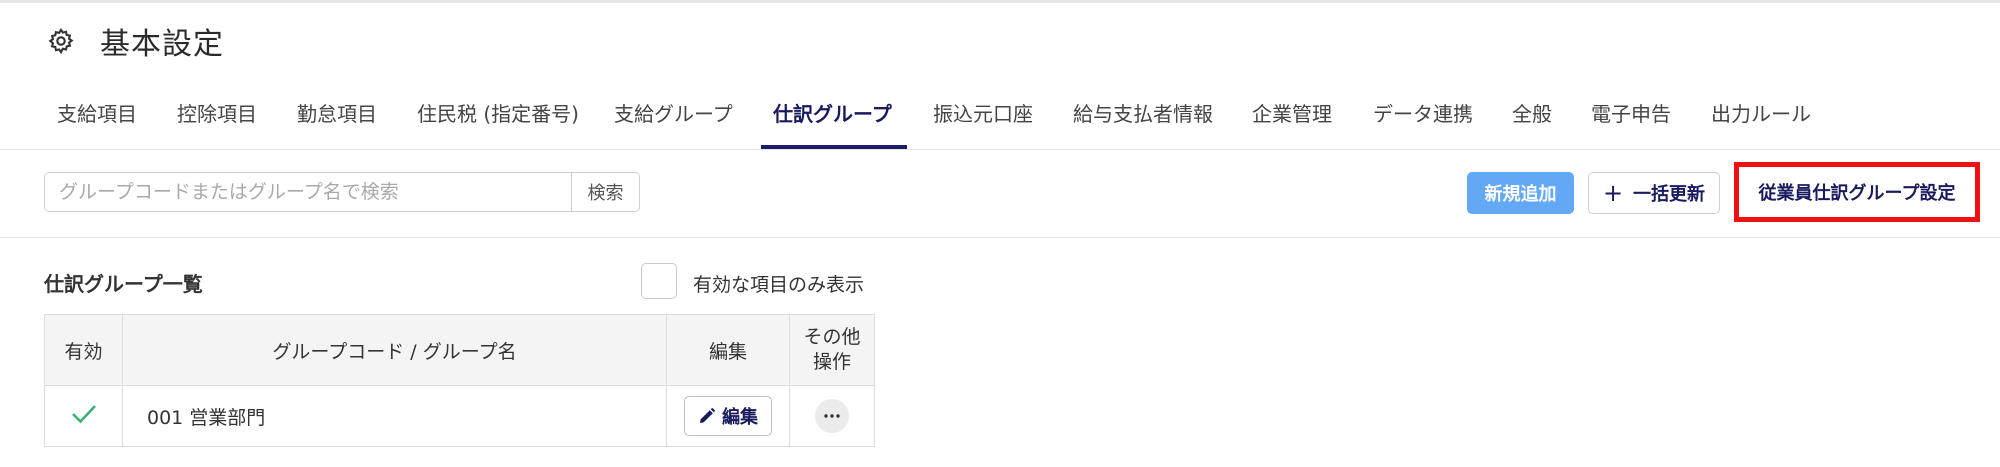  Describe the element at coordinates (708, 415) in the screenshot. I see `pencil-icon` at that location.